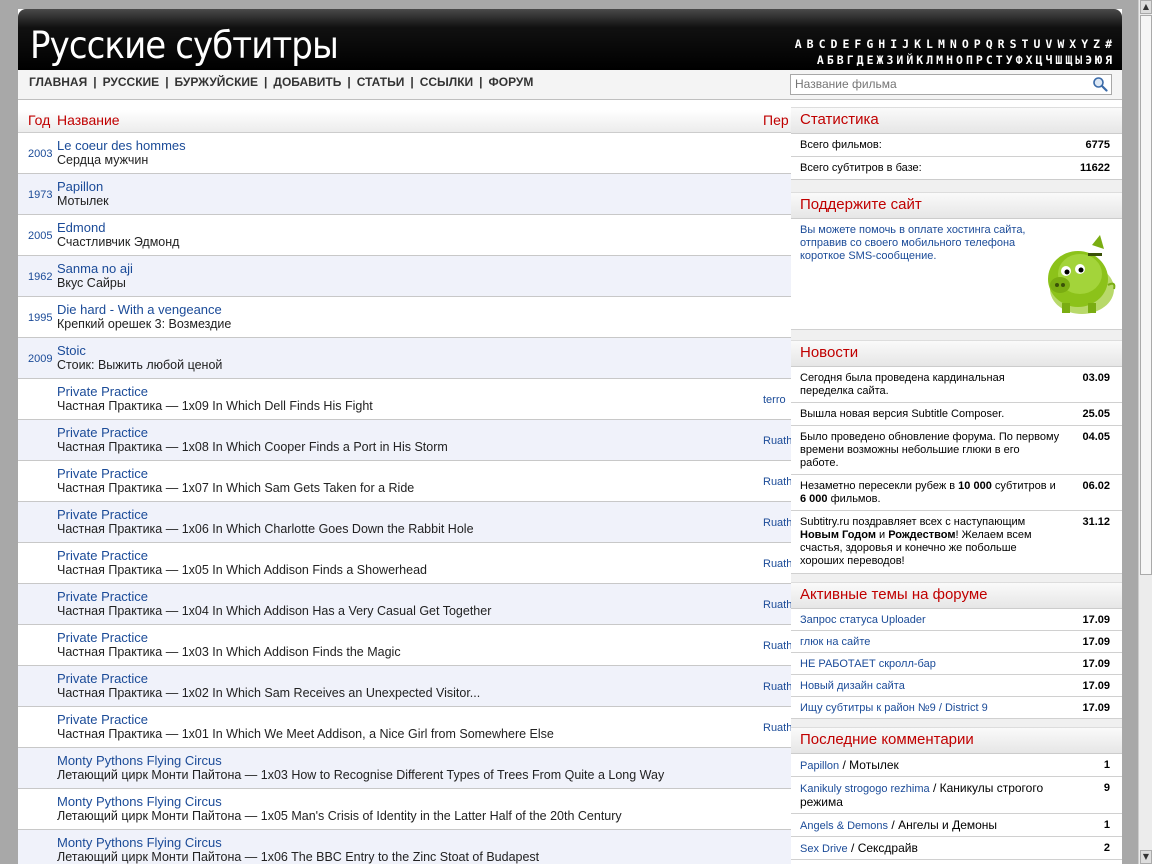 The width and height of the screenshot is (1152, 864). Describe the element at coordinates (1039, 60) in the screenshot. I see `alphabet-letter: Ц` at that location.